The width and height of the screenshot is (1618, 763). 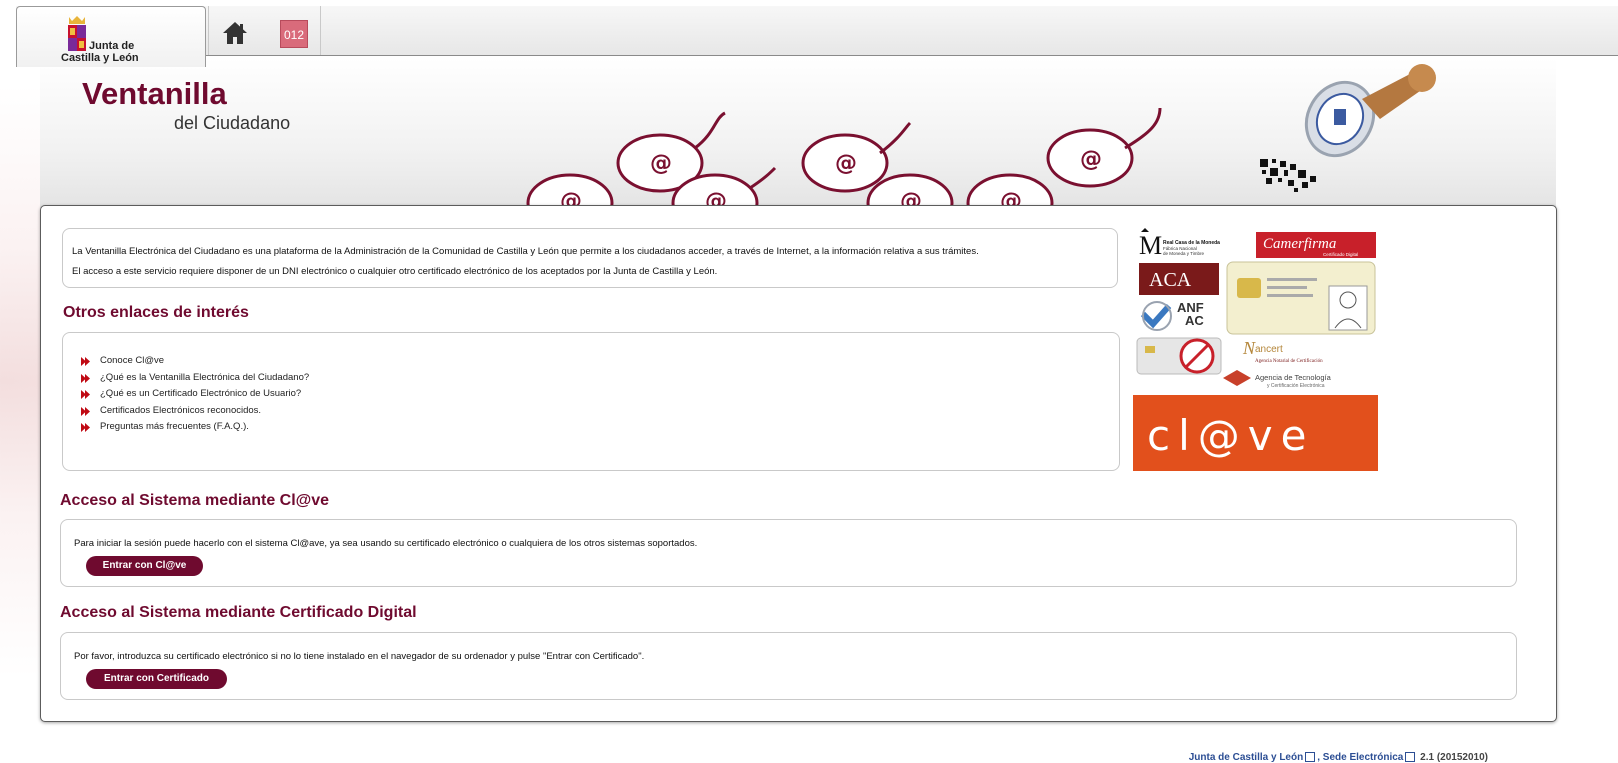 What do you see at coordinates (1301, 298) in the screenshot?
I see `dnie-card-logo` at bounding box center [1301, 298].